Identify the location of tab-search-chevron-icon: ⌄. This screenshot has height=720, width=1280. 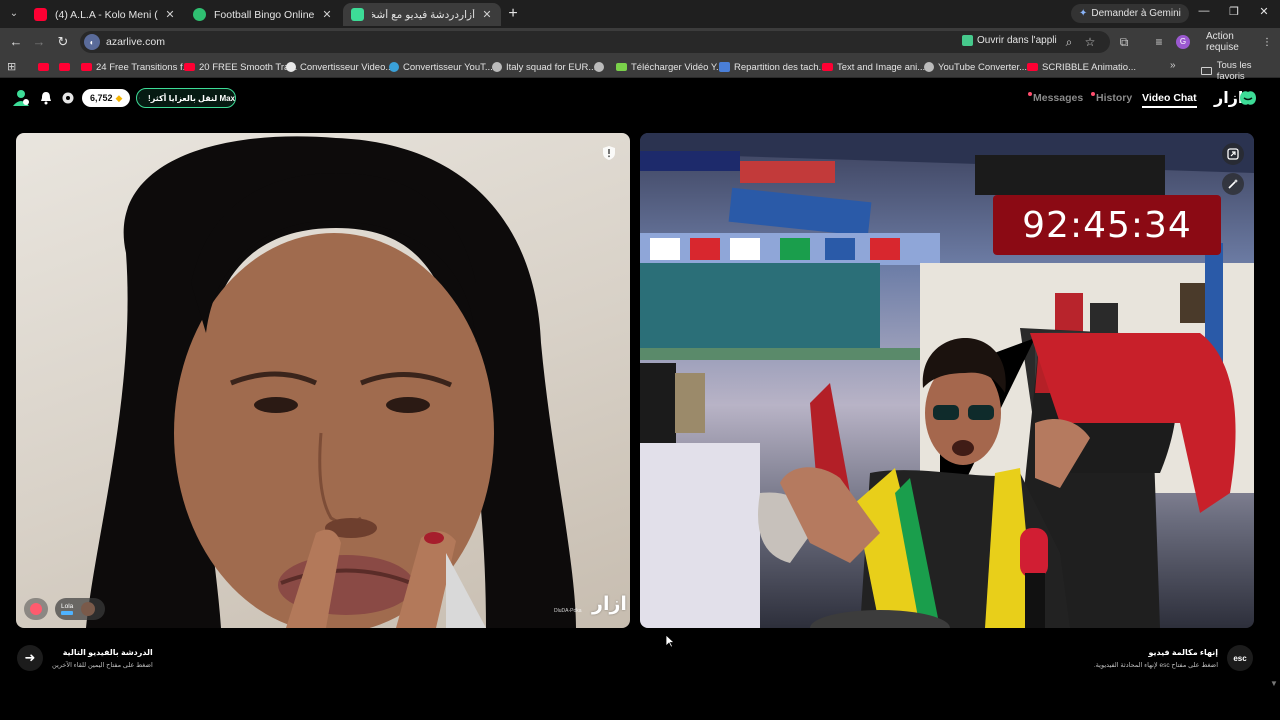
(14, 13).